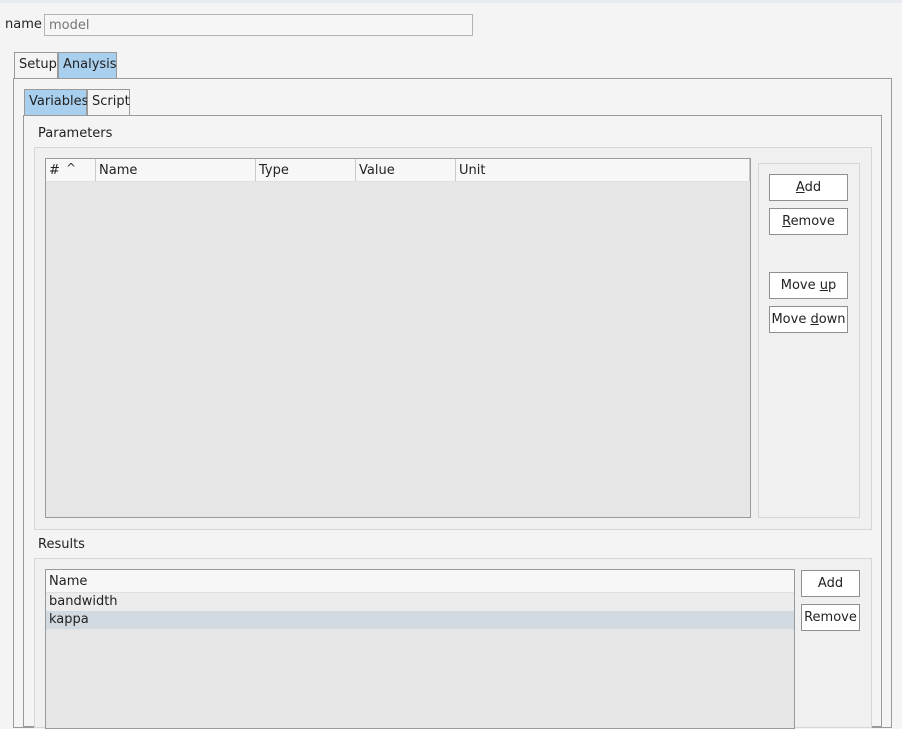 This screenshot has height=729, width=902. I want to click on add-mnemonic: A, so click(800, 187).